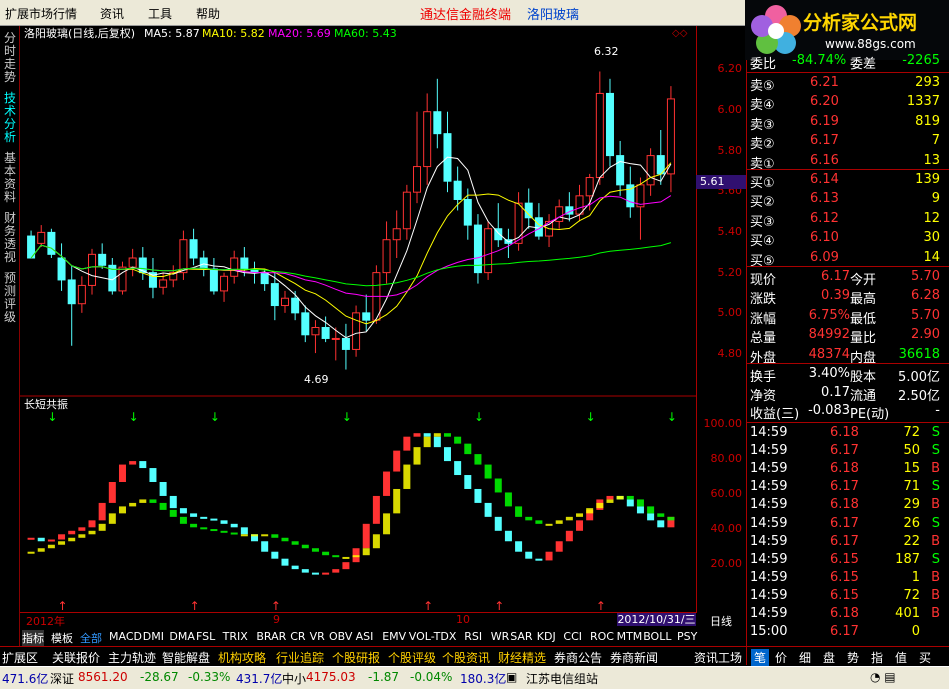 The width and height of the screenshot is (949, 689). What do you see at coordinates (41, 13) in the screenshot?
I see `menu-extended-market: 扩展市场行情` at bounding box center [41, 13].